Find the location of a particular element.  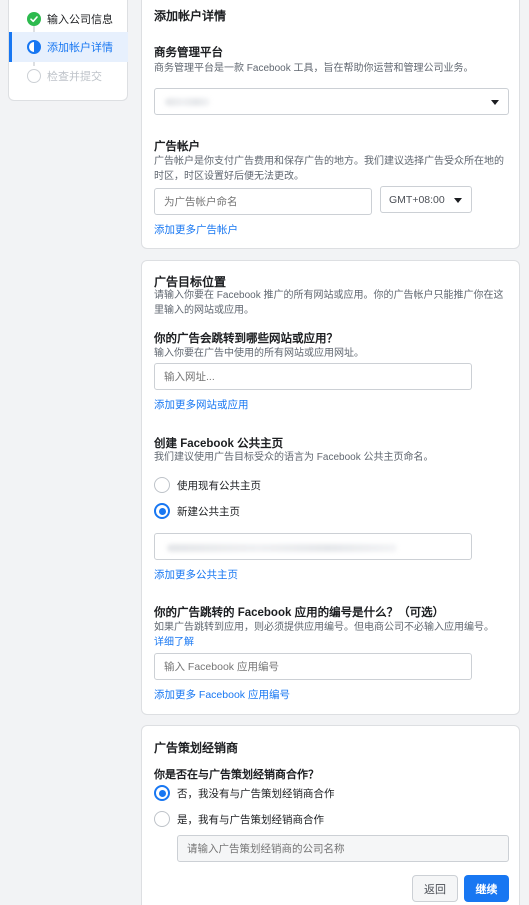

continue-button: 继续 is located at coordinates (486, 888).